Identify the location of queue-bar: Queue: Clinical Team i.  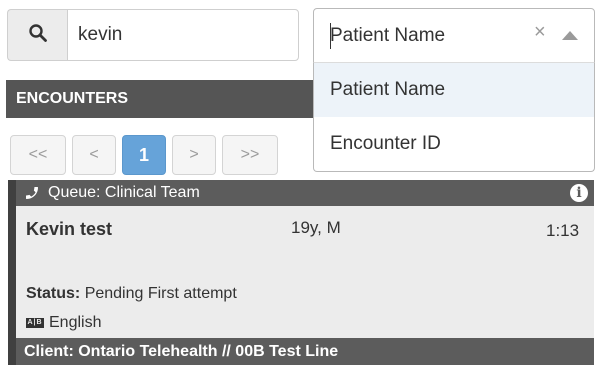
(305, 193).